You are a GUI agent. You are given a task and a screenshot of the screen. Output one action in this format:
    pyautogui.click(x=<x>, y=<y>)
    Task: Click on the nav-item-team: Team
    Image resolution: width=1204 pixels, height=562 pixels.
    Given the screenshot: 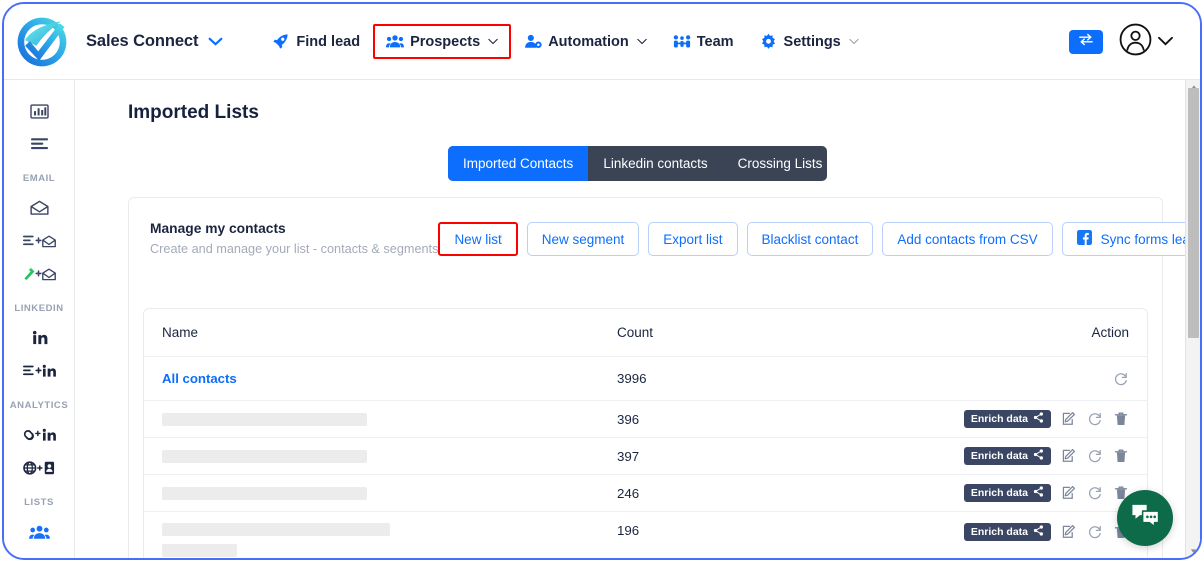 What is the action you would take?
    pyautogui.click(x=703, y=41)
    